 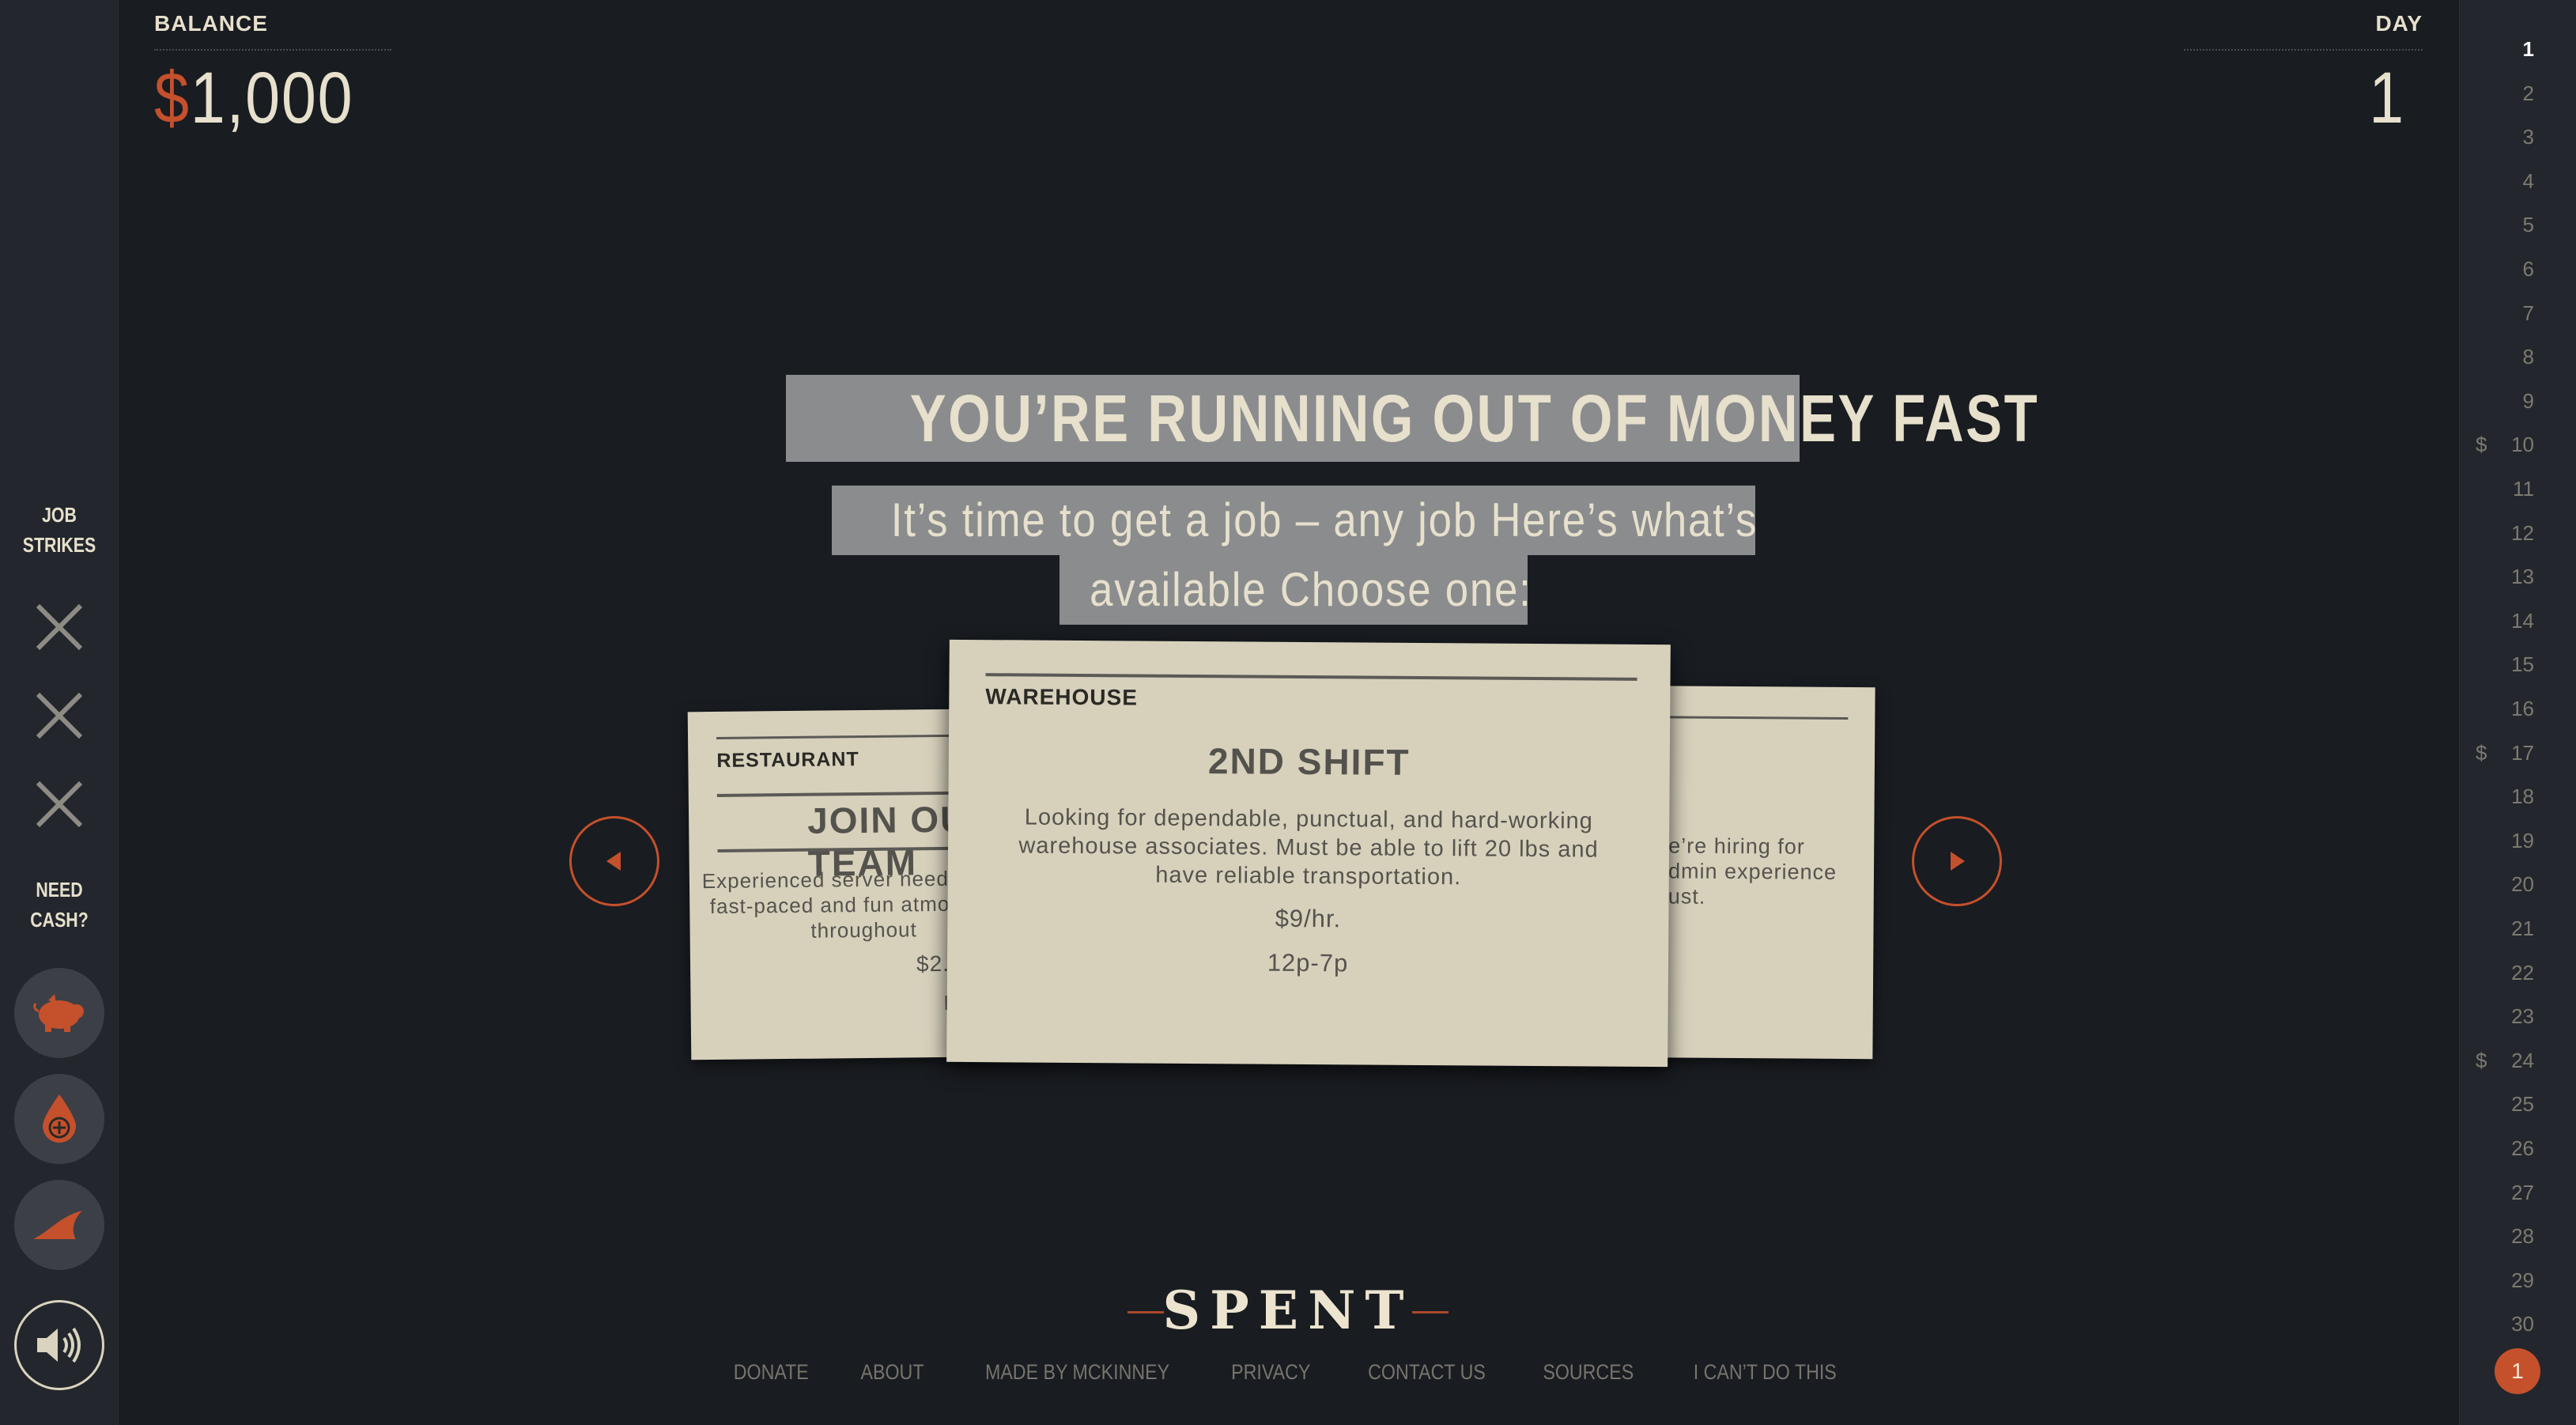 What do you see at coordinates (1588, 1372) in the screenshot?
I see `footer-link-sources: SOURCES` at bounding box center [1588, 1372].